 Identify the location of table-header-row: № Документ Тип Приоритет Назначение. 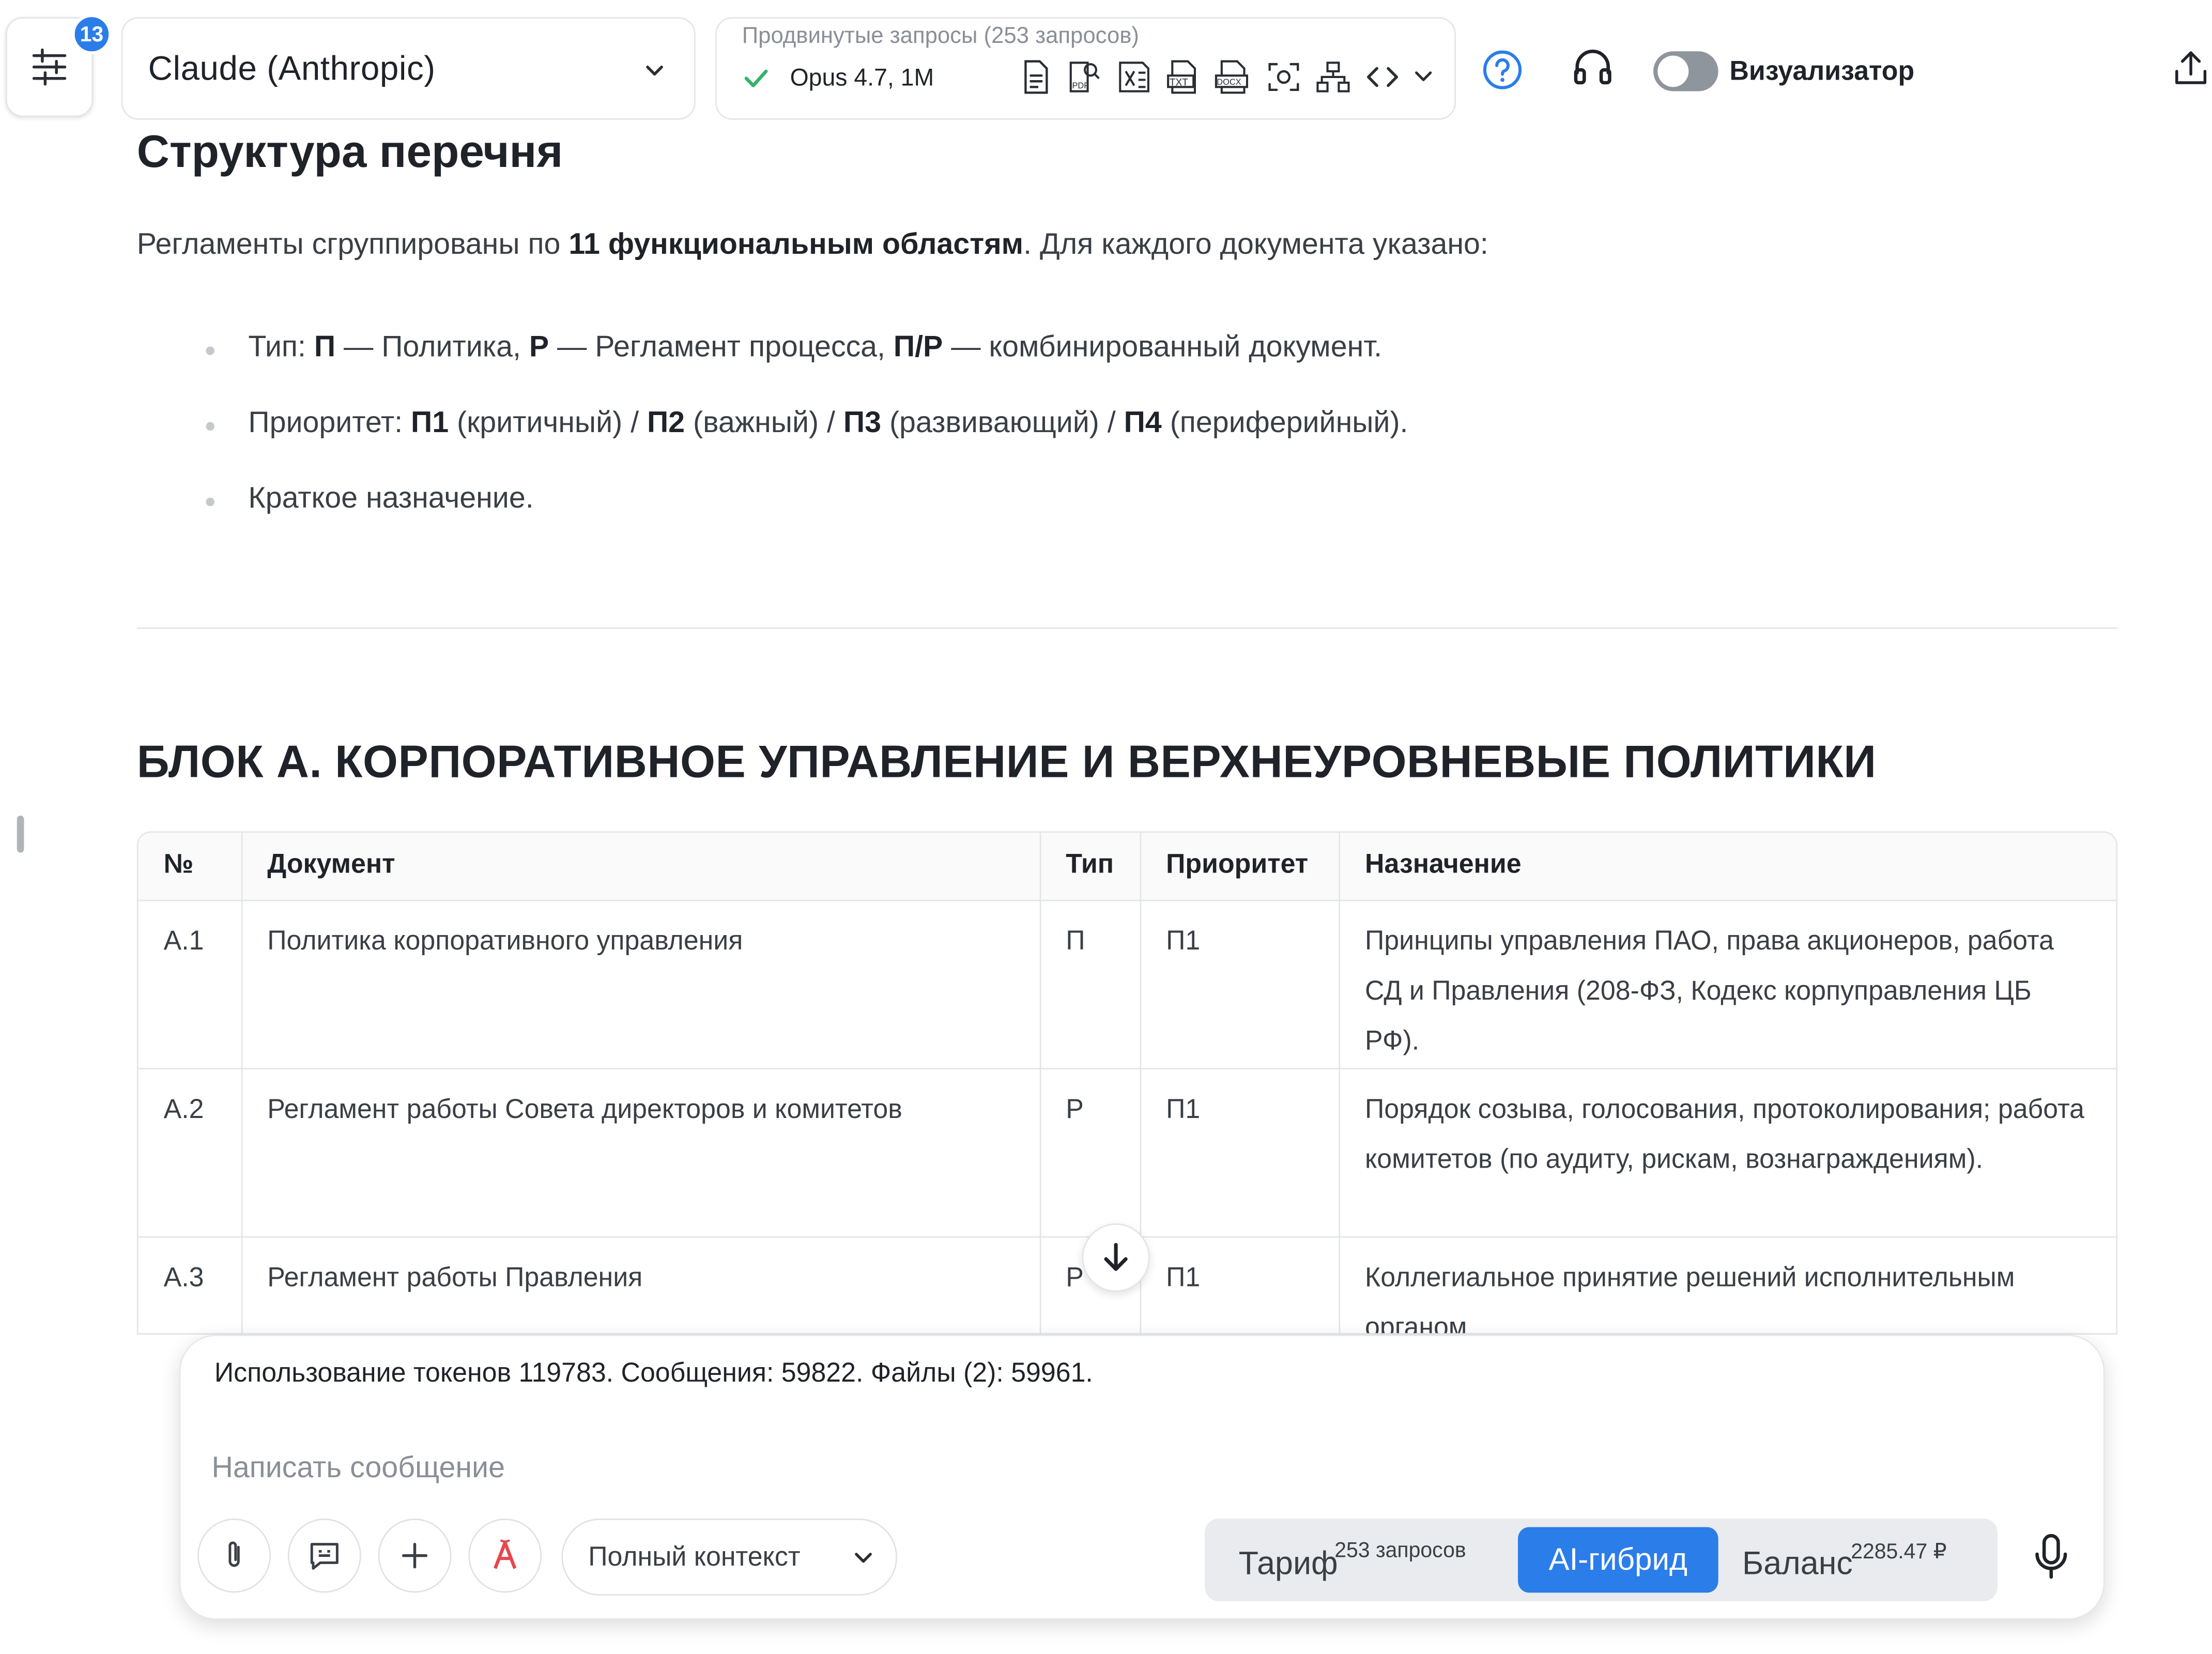
(1127, 867).